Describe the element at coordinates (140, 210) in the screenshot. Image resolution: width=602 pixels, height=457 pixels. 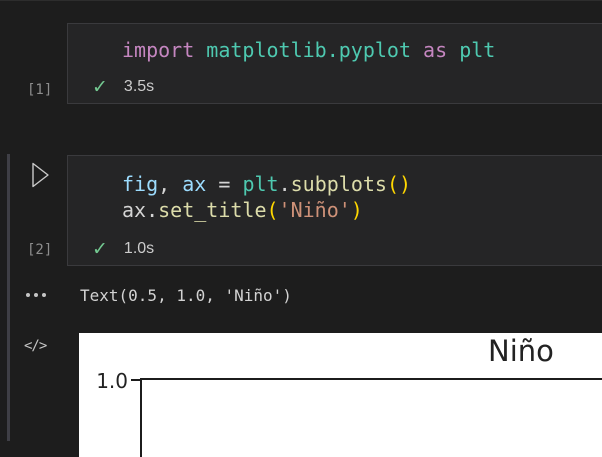
I see `code-token: ax.` at that location.